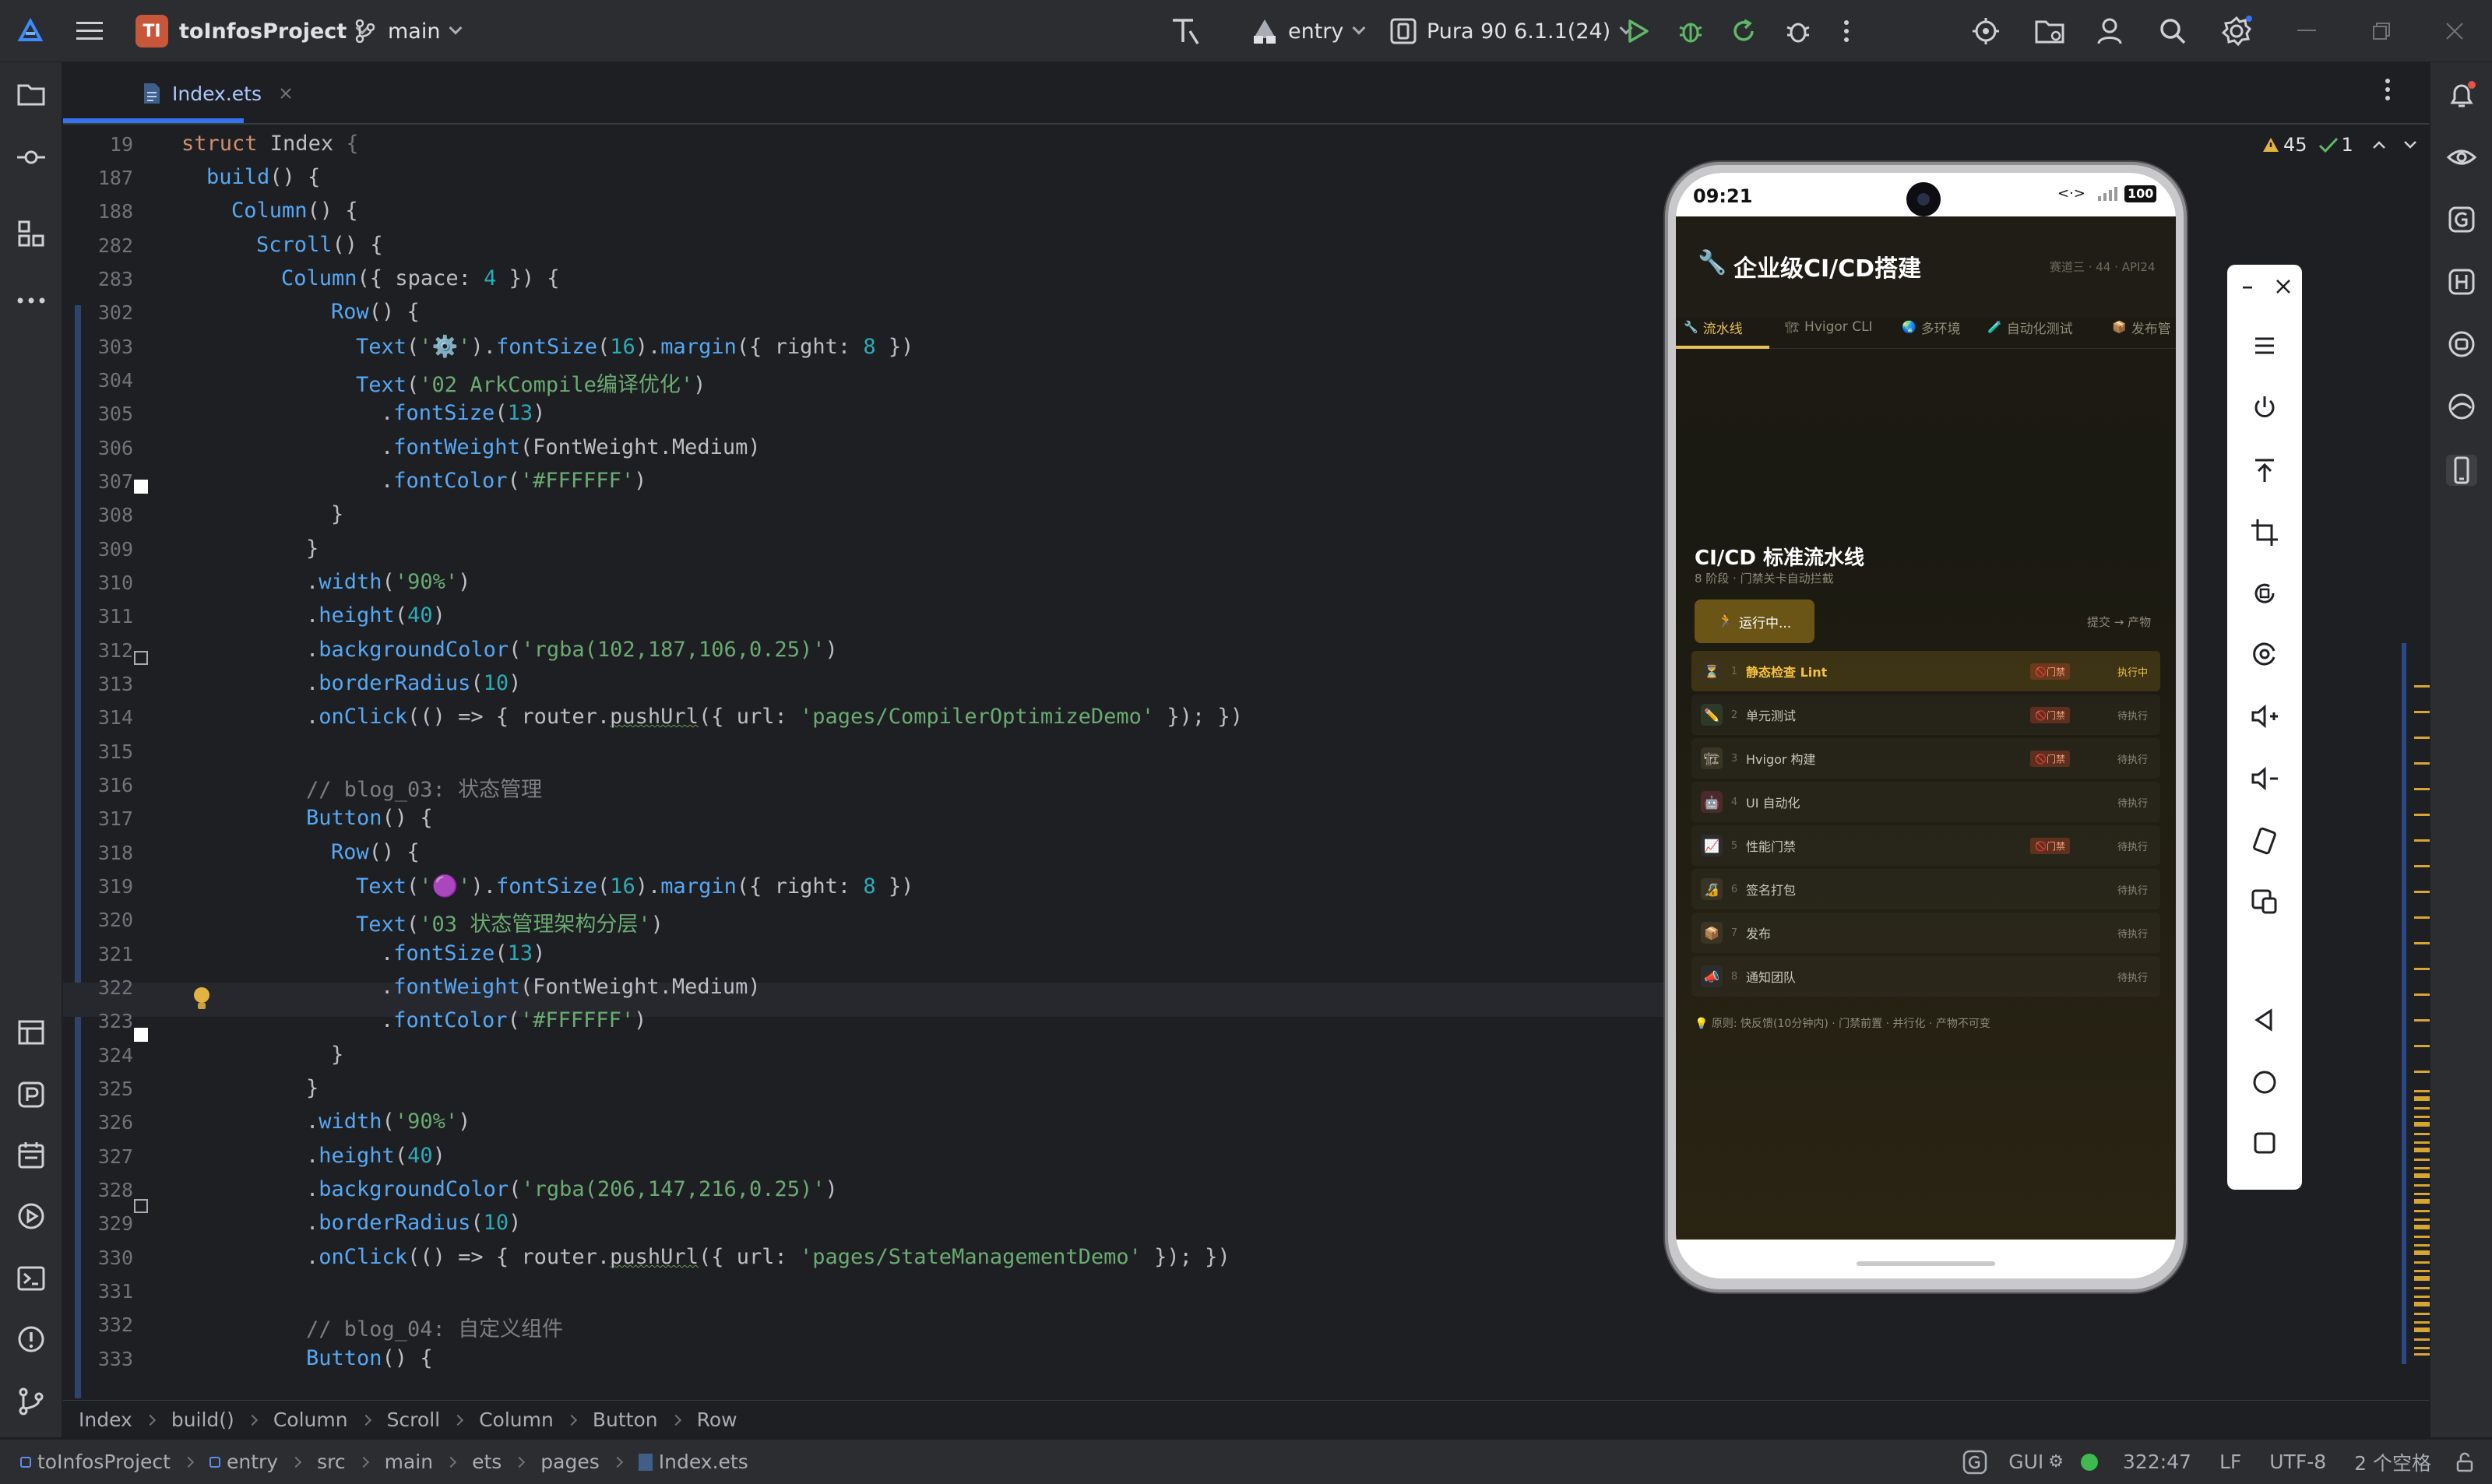 The image size is (2492, 1484). What do you see at coordinates (1986, 31) in the screenshot?
I see `target-icon` at bounding box center [1986, 31].